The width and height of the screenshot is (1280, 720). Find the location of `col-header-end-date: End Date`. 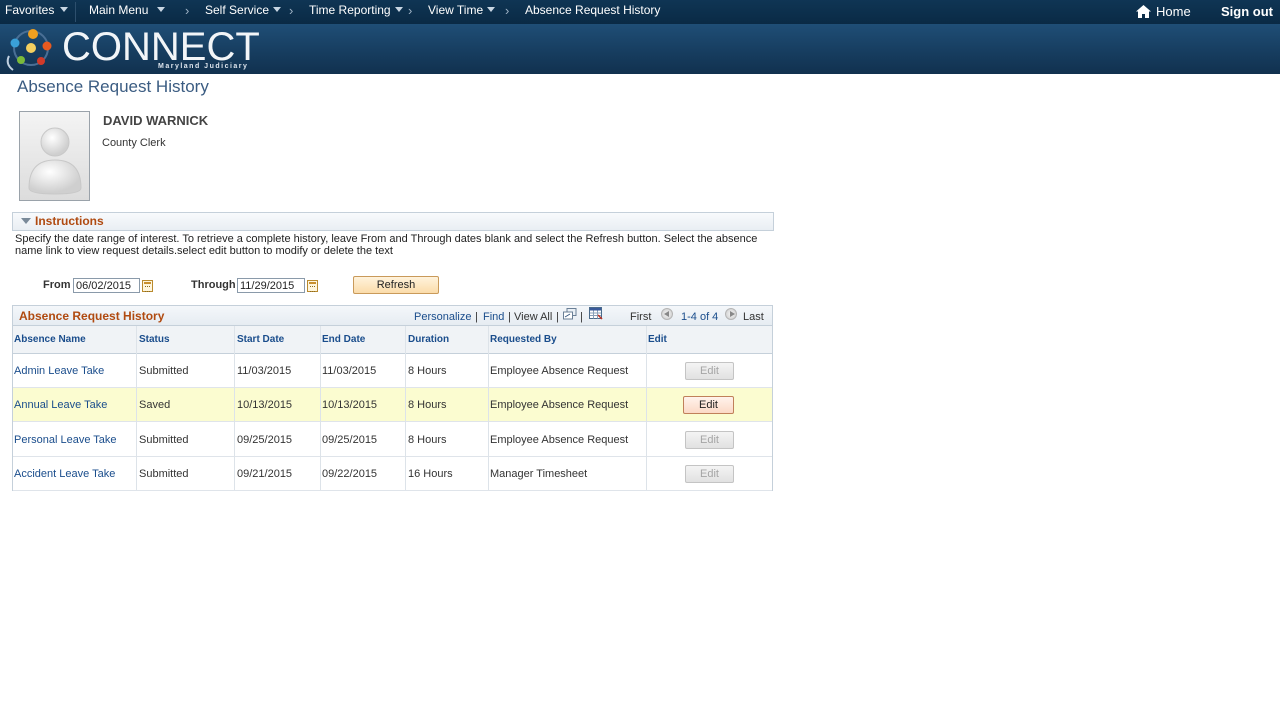

col-header-end-date: End Date is located at coordinates (343, 339).